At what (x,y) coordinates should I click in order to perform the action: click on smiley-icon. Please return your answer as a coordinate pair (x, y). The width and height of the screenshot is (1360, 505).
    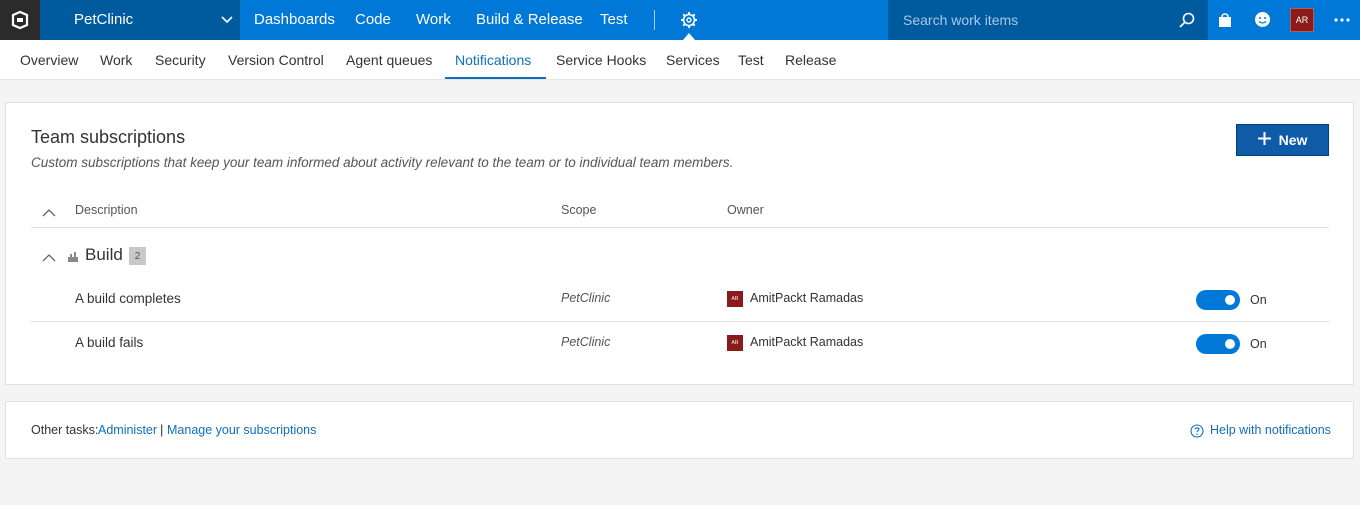
    Looking at the image, I should click on (1262, 22).